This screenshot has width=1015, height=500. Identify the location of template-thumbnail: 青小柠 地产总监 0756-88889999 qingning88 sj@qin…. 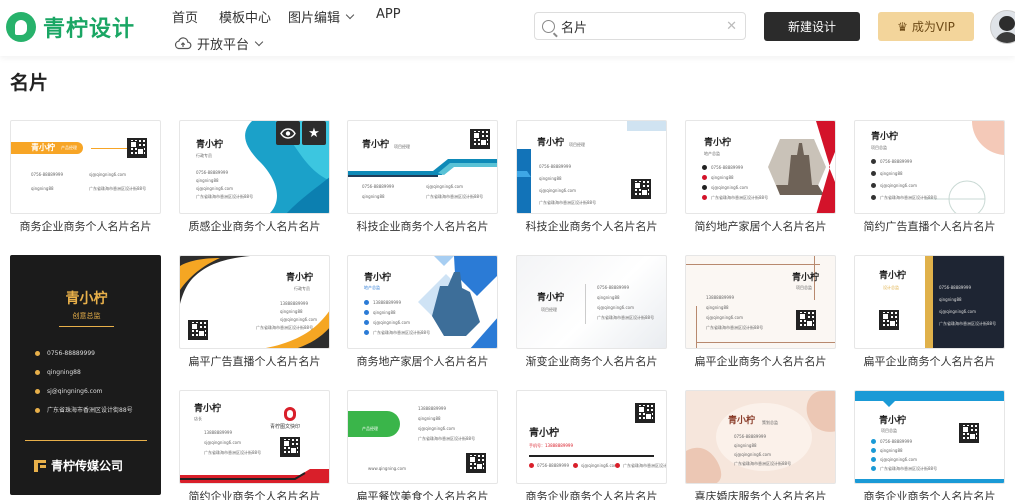
(760, 167).